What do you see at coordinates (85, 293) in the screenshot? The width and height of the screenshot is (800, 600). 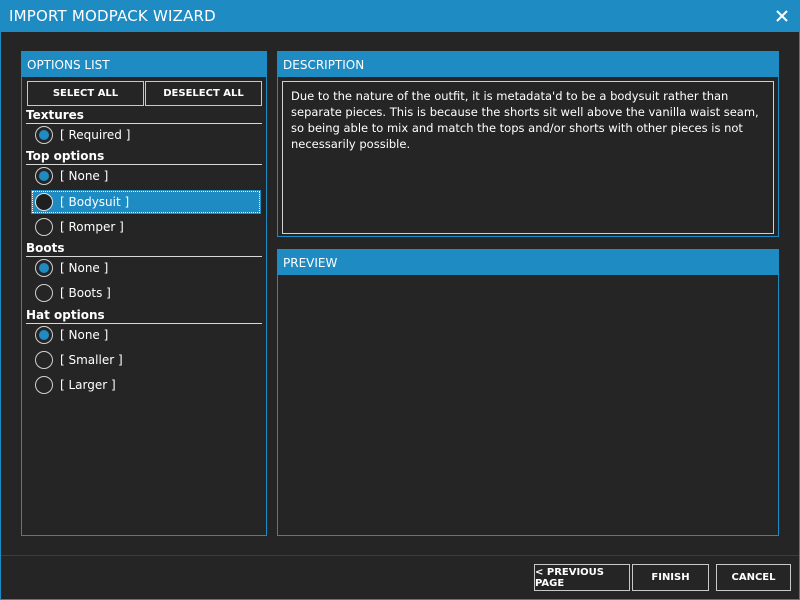 I see `option-label: [ Boots ]` at bounding box center [85, 293].